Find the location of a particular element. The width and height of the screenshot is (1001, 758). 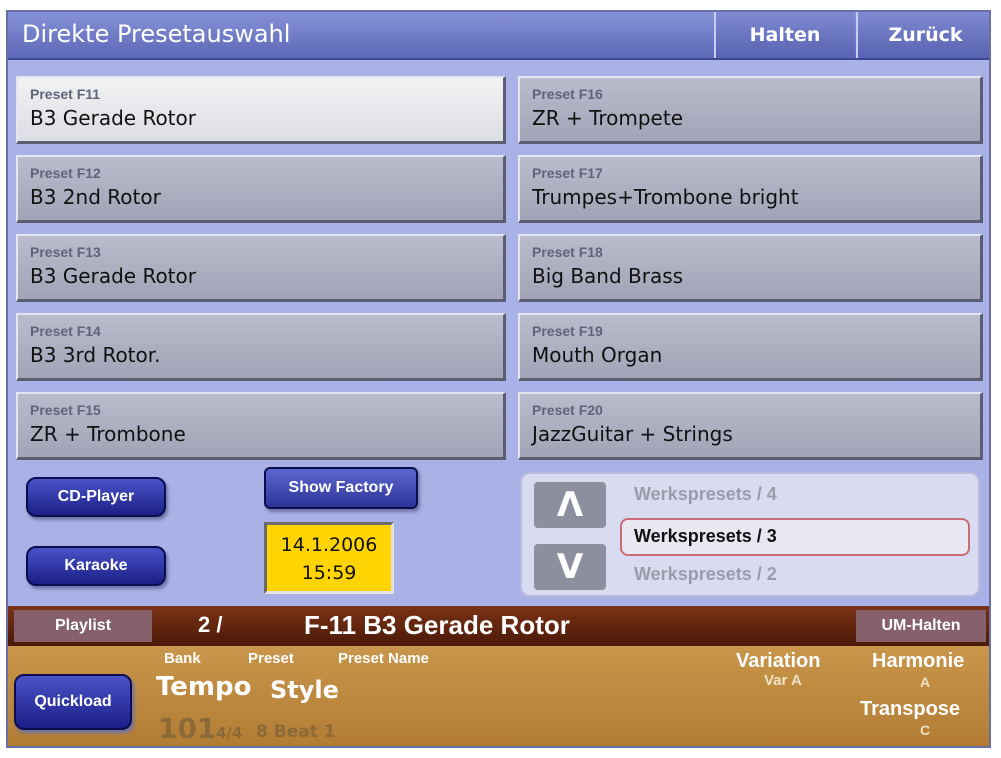

preset-button-f14: Preset F14 B3 3rd Rotor. is located at coordinates (261, 347).